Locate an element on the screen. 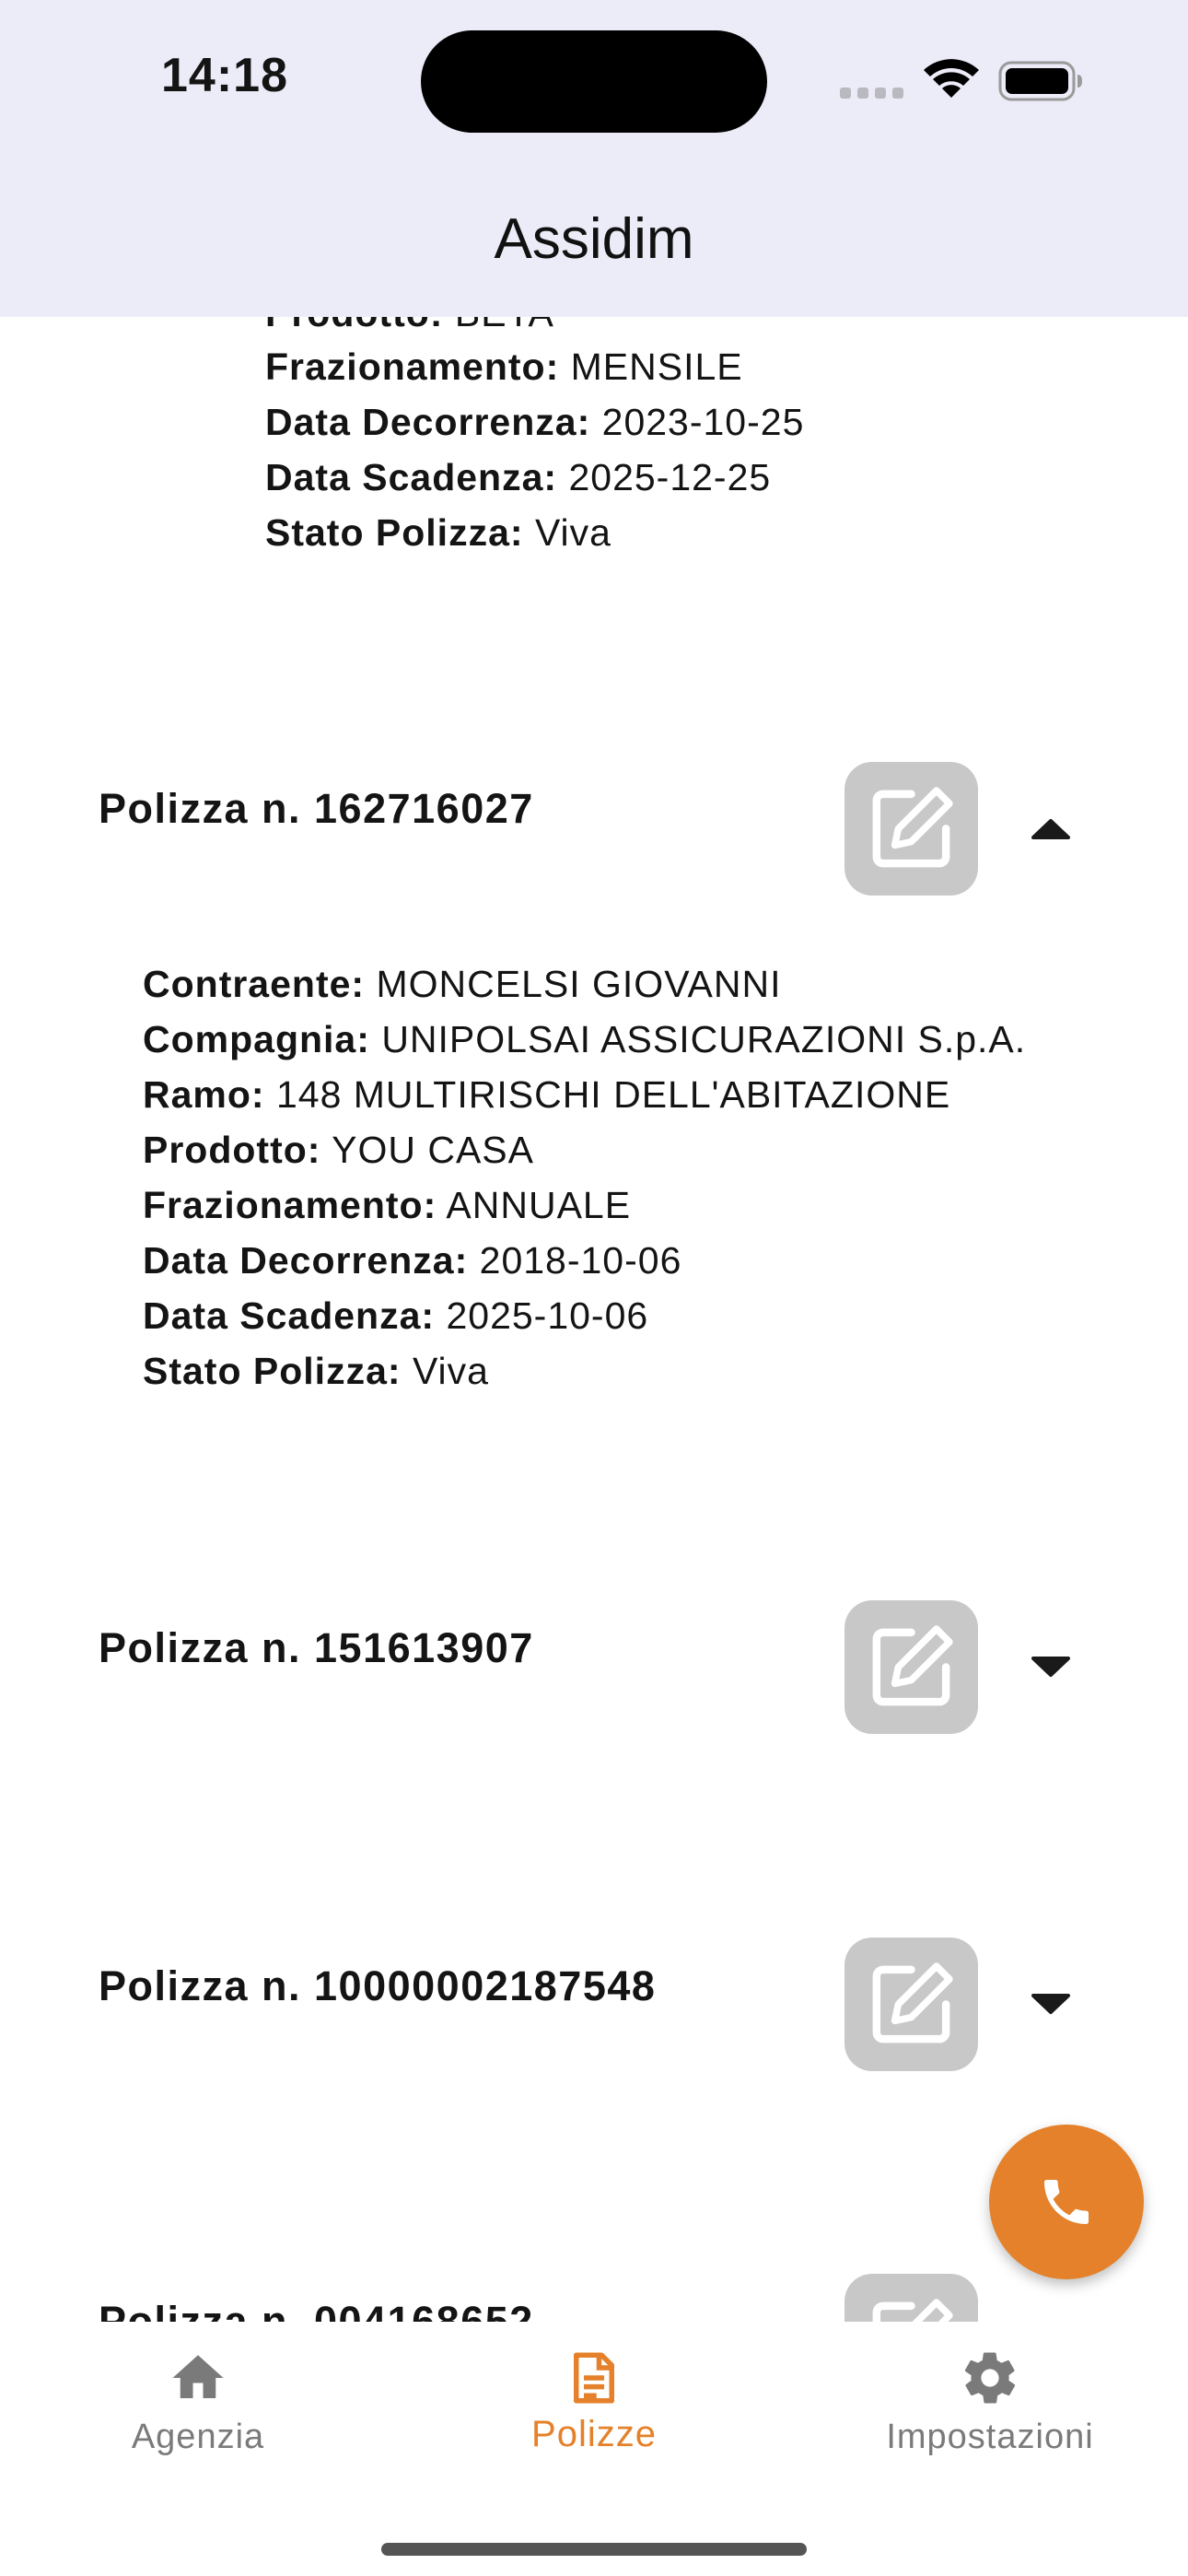 This screenshot has height=2576, width=1188. detail-value: 2025-12-25 is located at coordinates (670, 477).